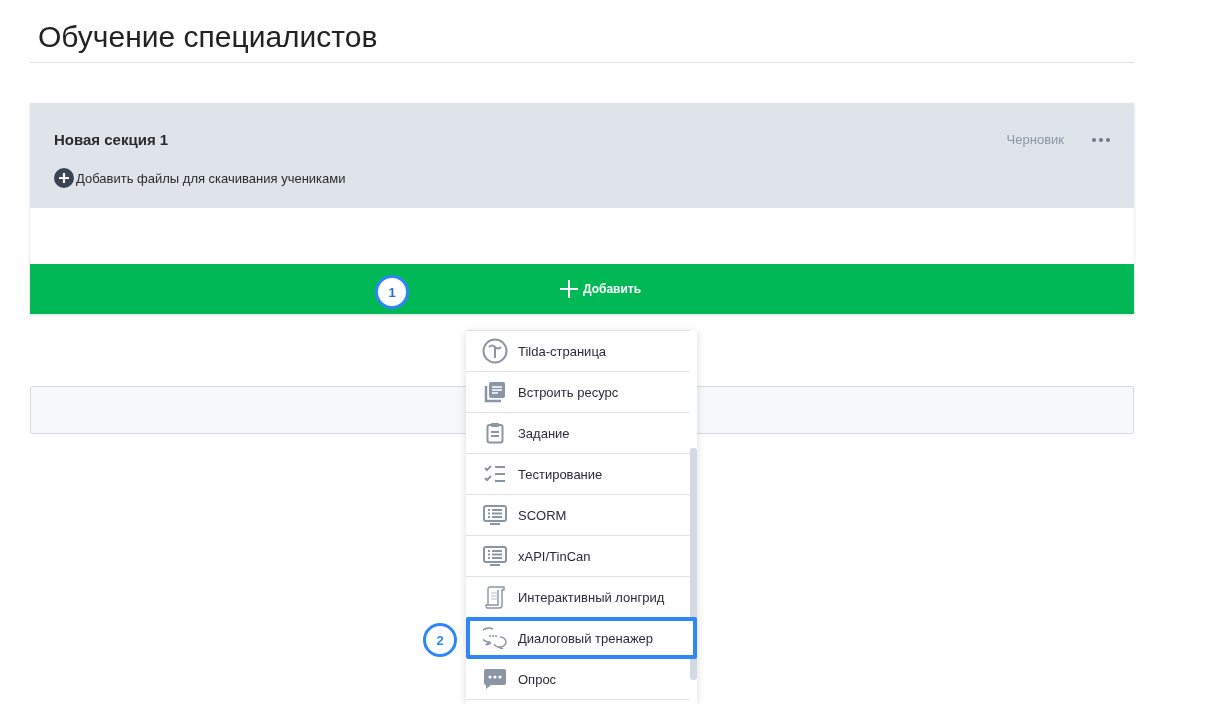 The height and width of the screenshot is (704, 1230). Describe the element at coordinates (578, 433) in the screenshot. I see `menu-item: Задание` at that location.